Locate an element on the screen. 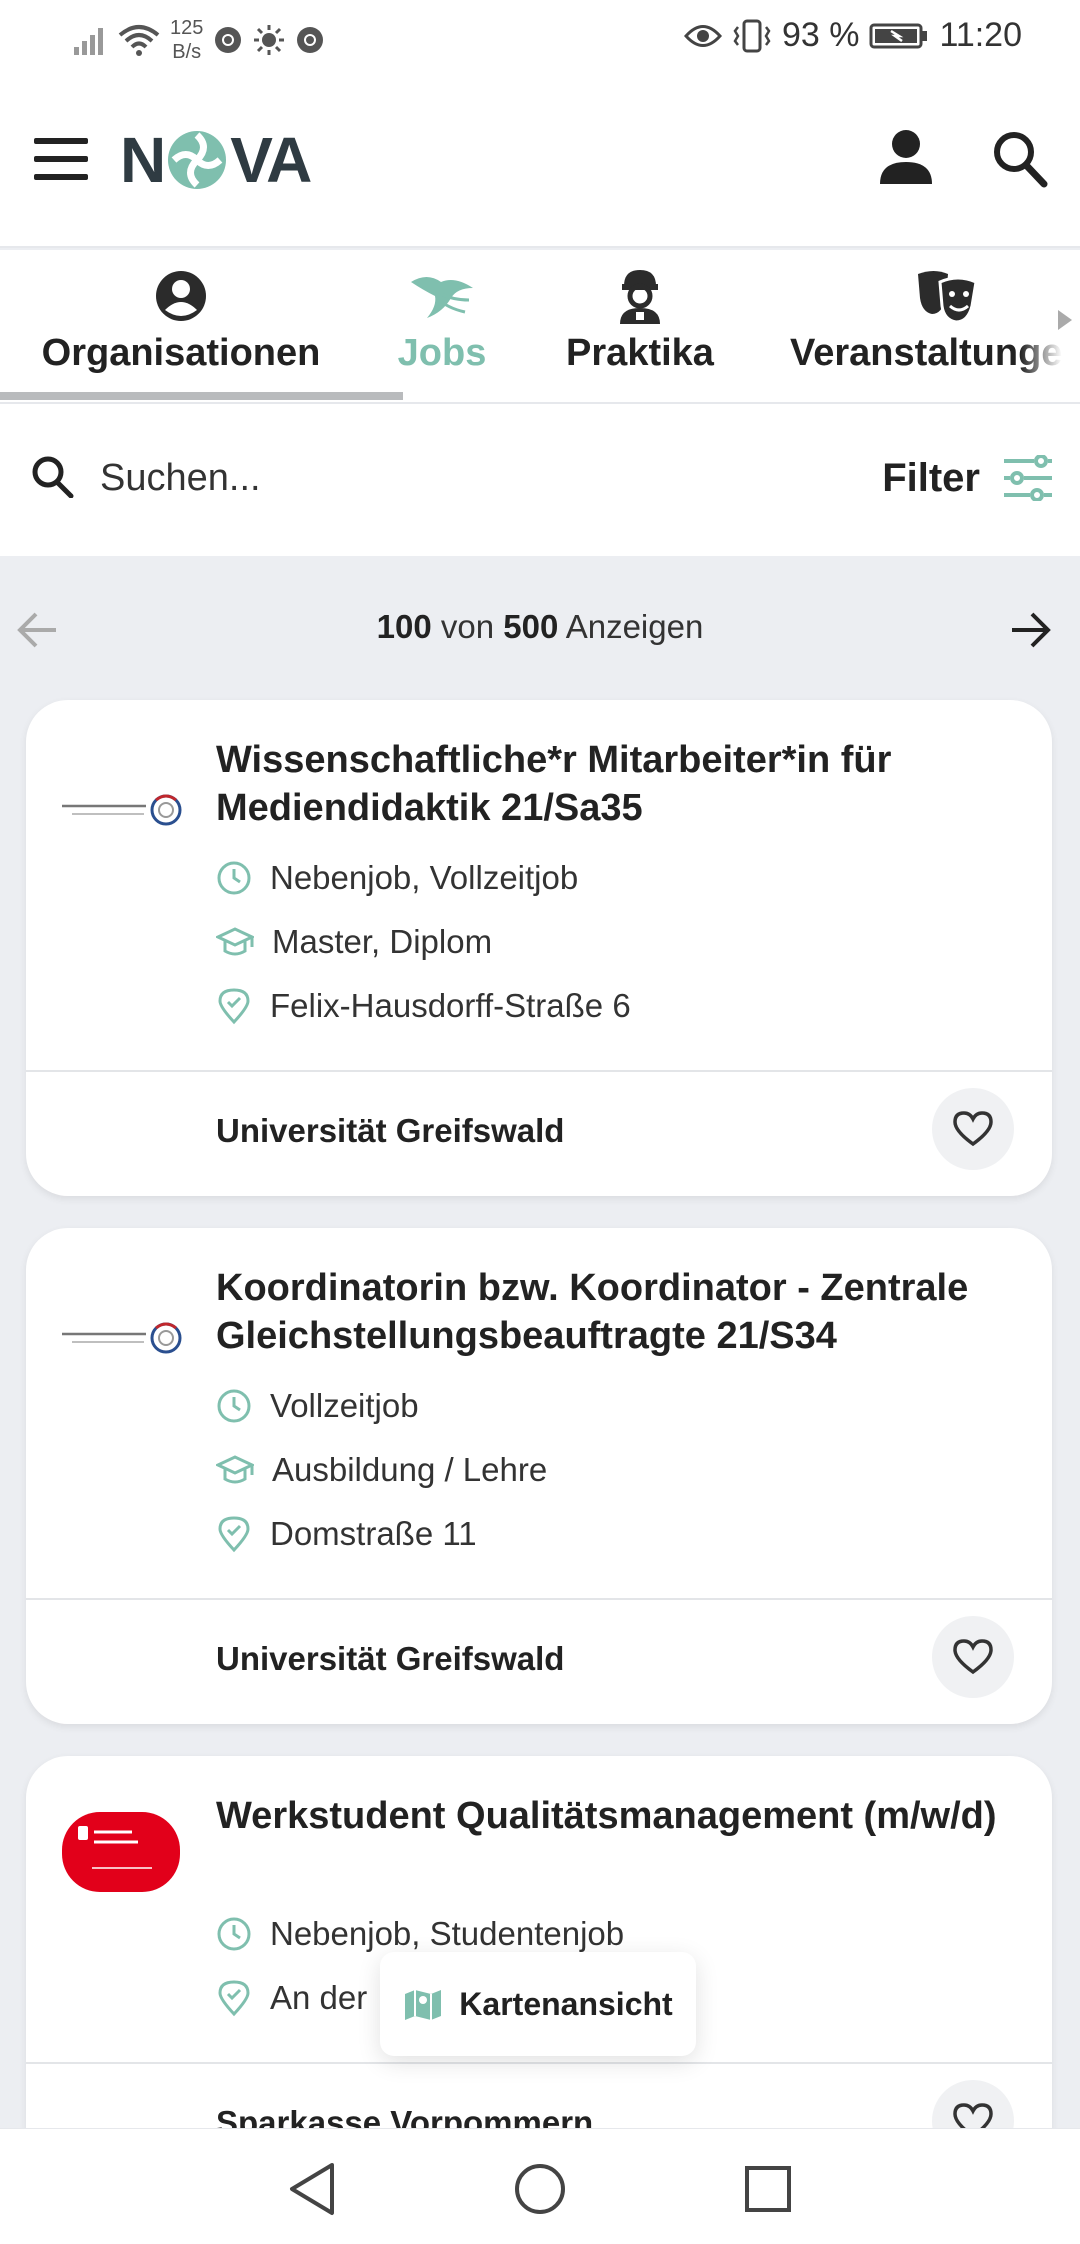 This screenshot has width=1080, height=2244. tab-label: Jobs is located at coordinates (442, 353).